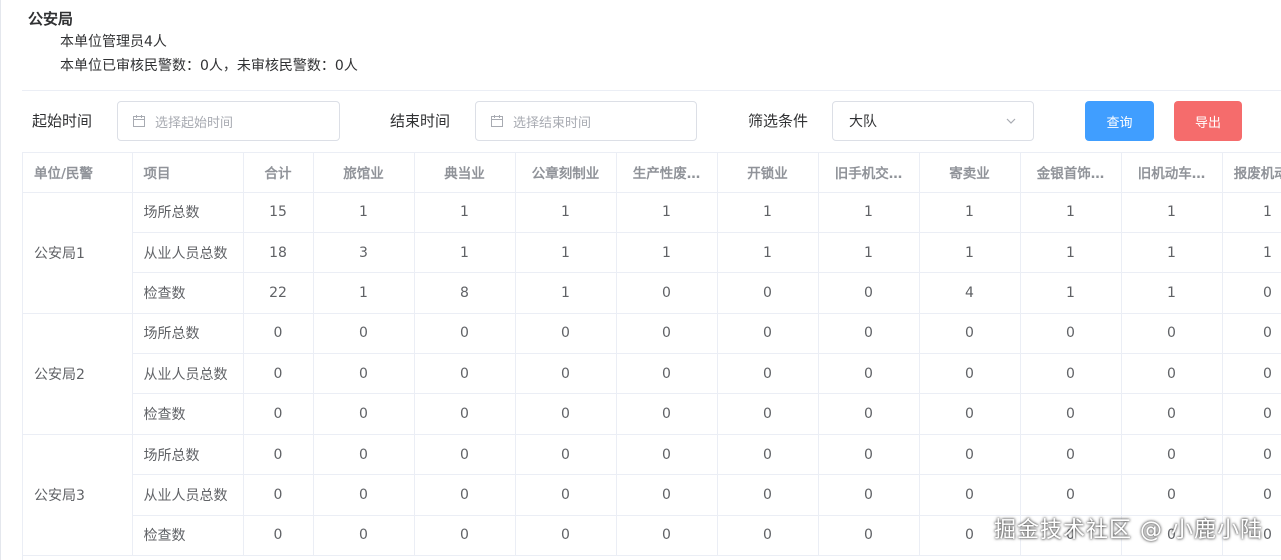  What do you see at coordinates (586, 121) in the screenshot?
I see `end-time-input: 选择结束时间` at bounding box center [586, 121].